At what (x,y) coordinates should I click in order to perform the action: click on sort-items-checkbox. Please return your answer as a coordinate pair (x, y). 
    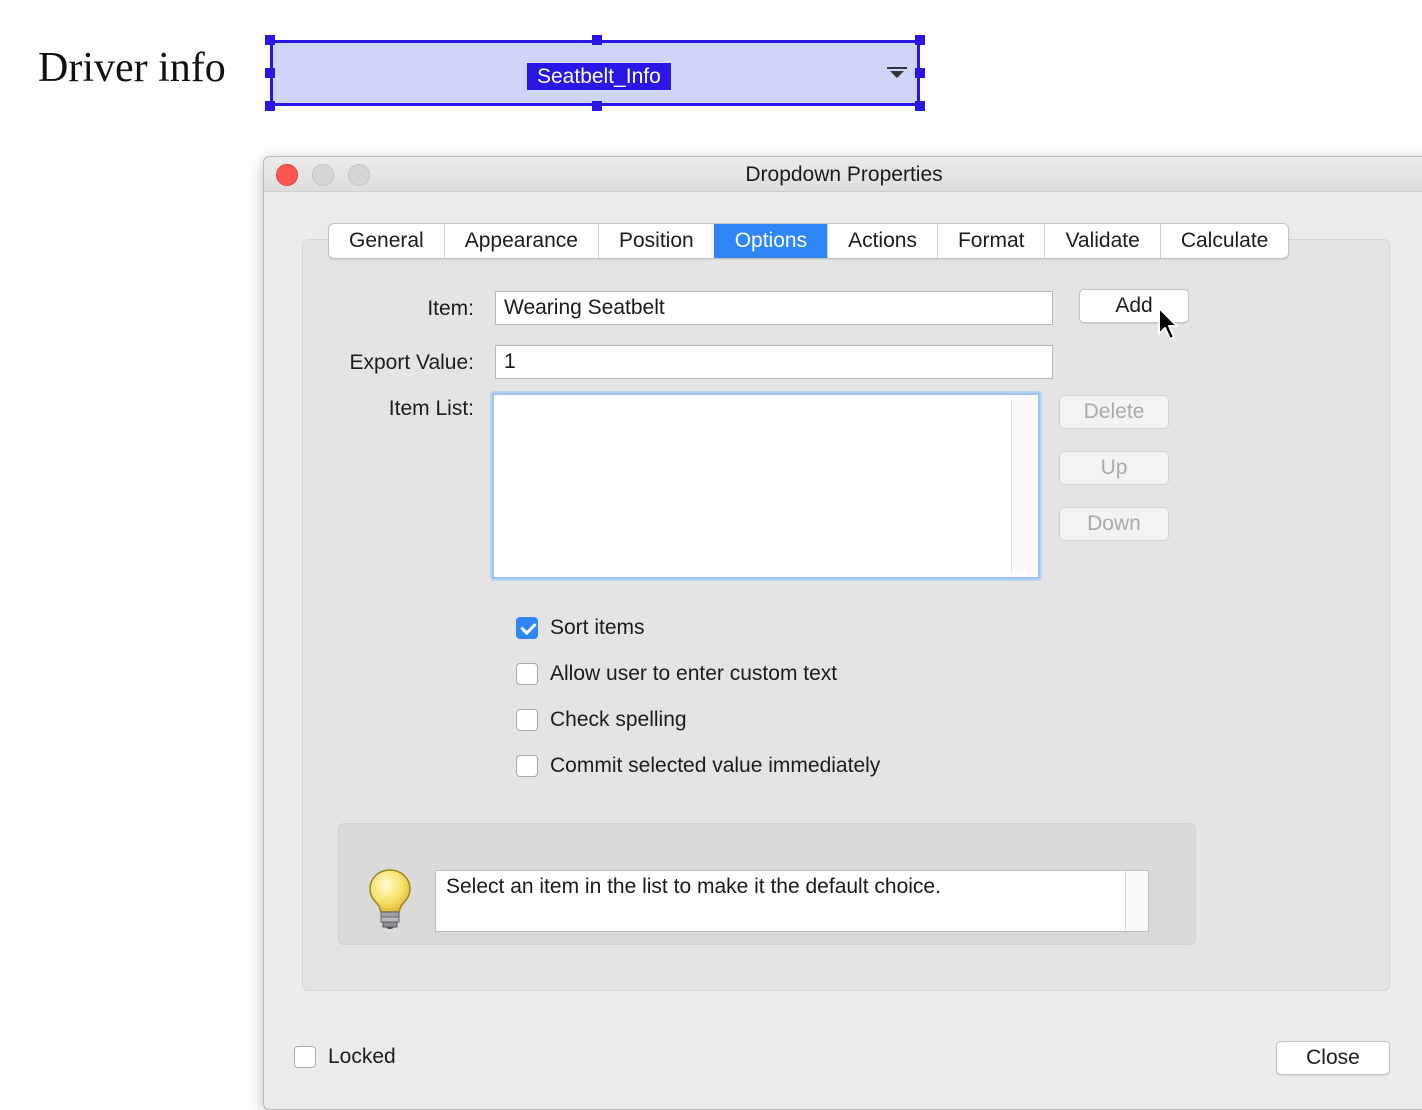
    Looking at the image, I should click on (527, 628).